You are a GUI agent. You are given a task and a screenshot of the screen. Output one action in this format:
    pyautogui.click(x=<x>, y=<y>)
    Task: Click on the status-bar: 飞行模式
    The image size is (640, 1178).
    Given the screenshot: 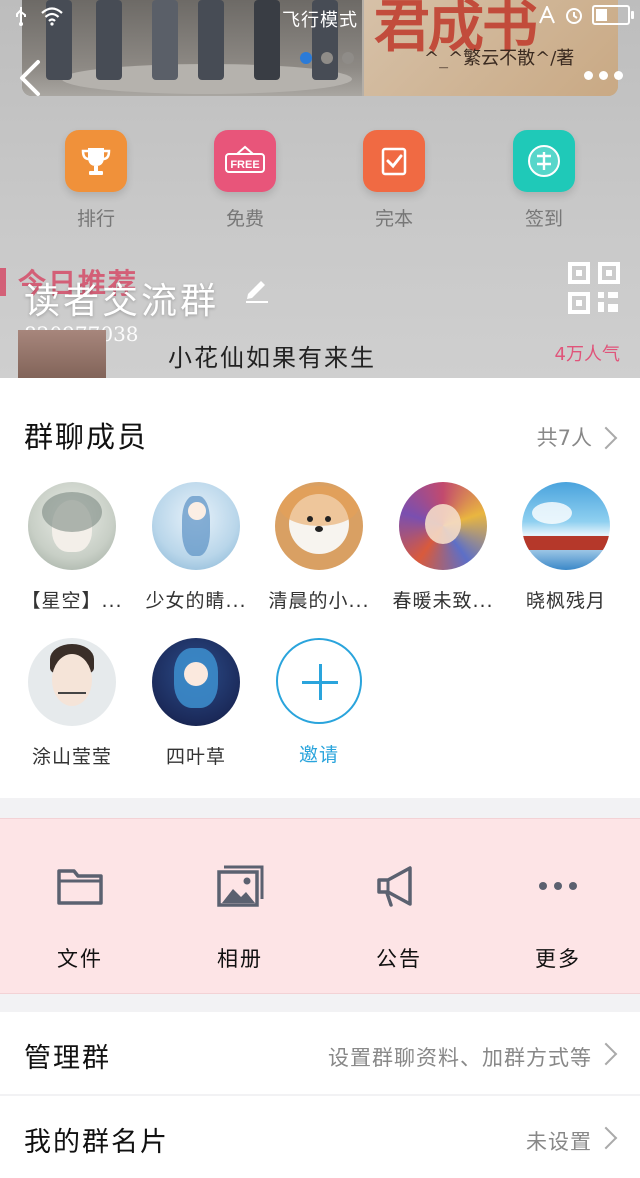 What is the action you would take?
    pyautogui.click(x=320, y=17)
    